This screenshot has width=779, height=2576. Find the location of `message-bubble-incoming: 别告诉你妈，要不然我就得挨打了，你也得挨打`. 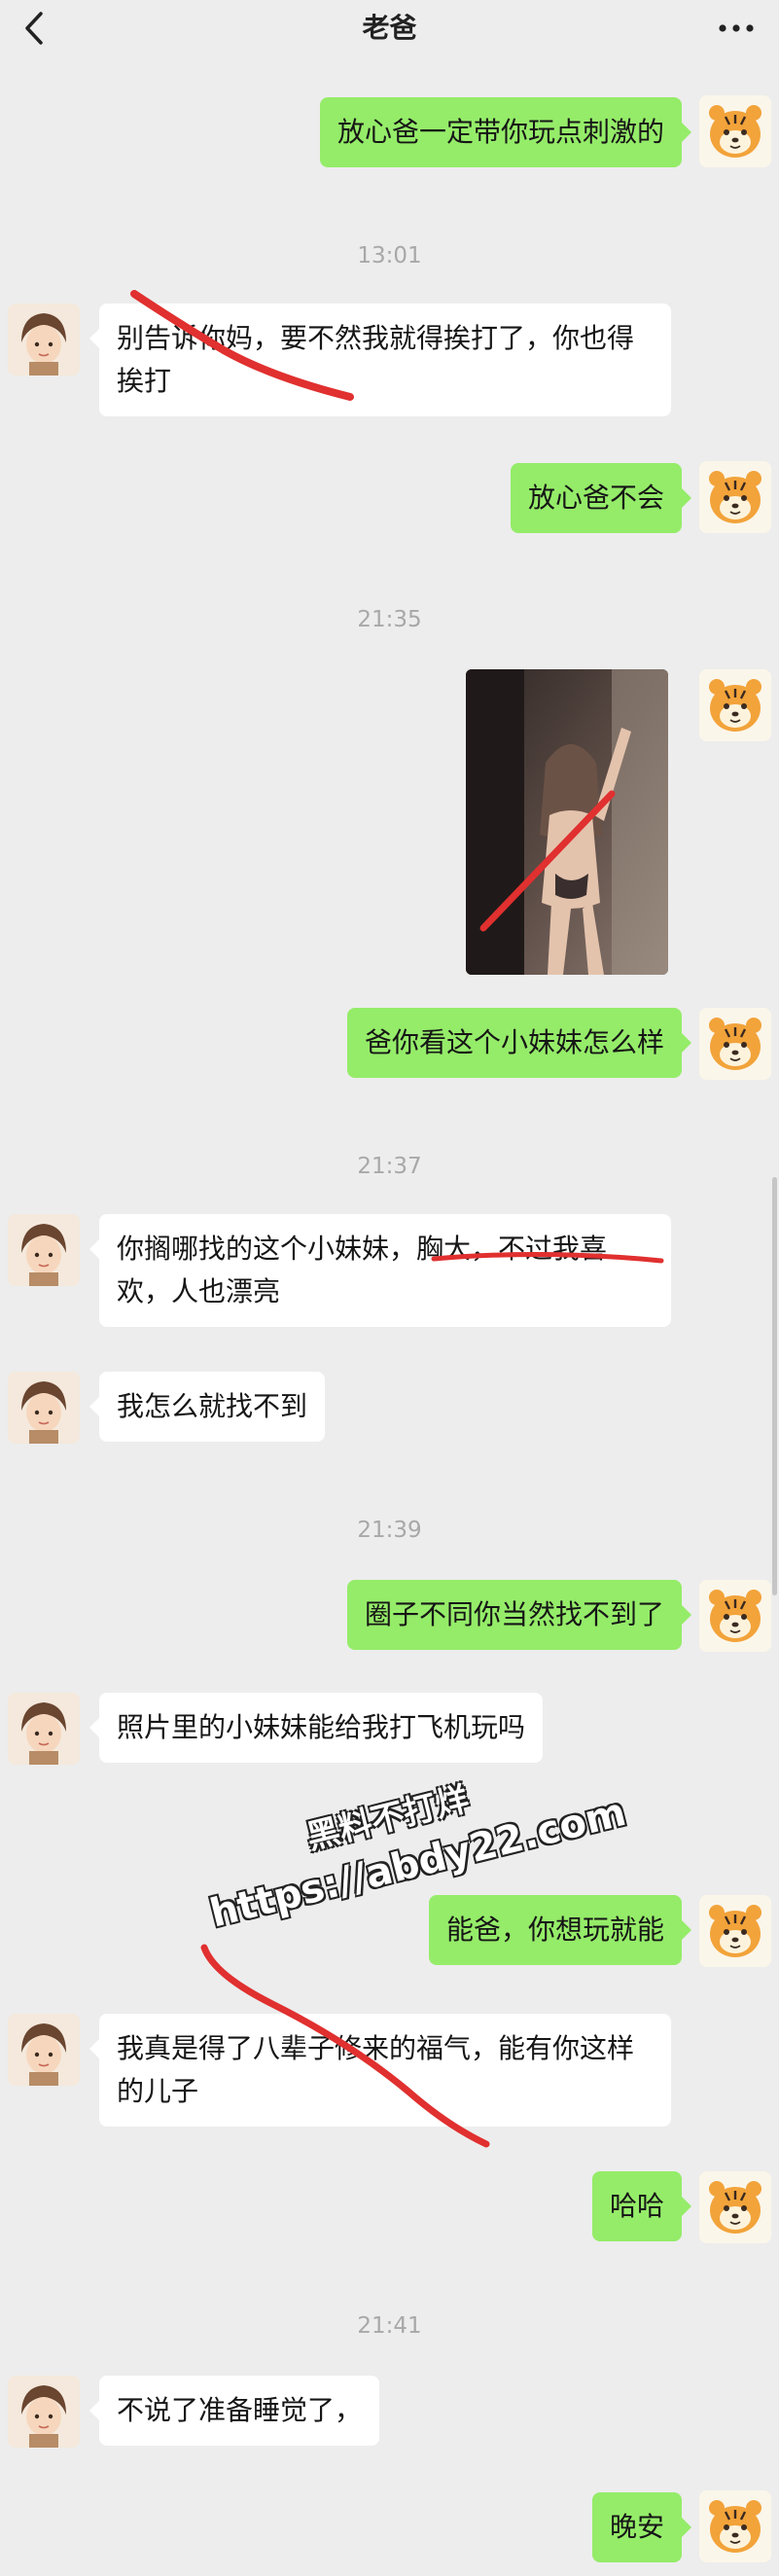

message-bubble-incoming: 别告诉你妈，要不然我就得挨打了，你也得挨打 is located at coordinates (380, 360).